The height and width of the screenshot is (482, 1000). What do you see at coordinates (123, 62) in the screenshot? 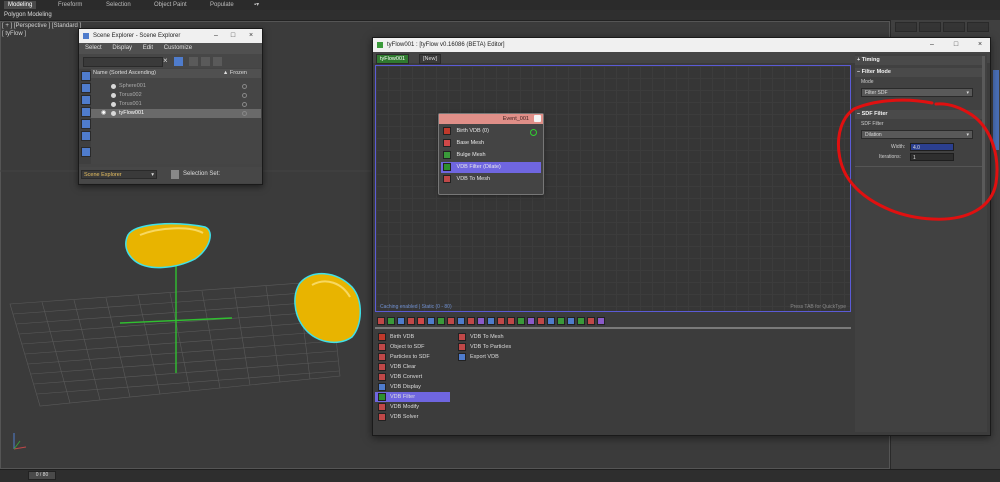
I see `search-input` at bounding box center [123, 62].